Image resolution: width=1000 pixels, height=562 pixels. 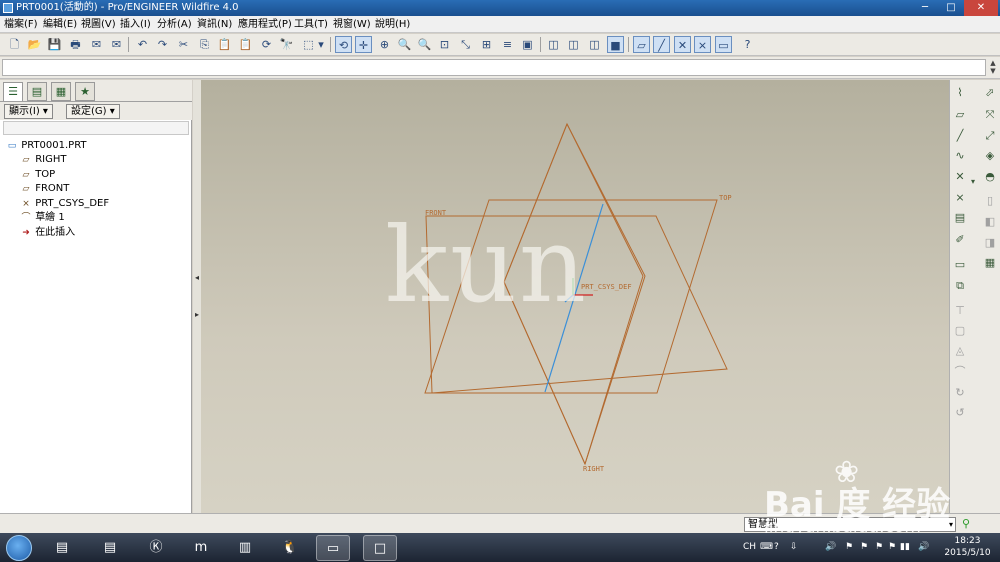 What do you see at coordinates (594, 44) in the screenshot?
I see `no-hidden-icon: ◫` at bounding box center [594, 44].